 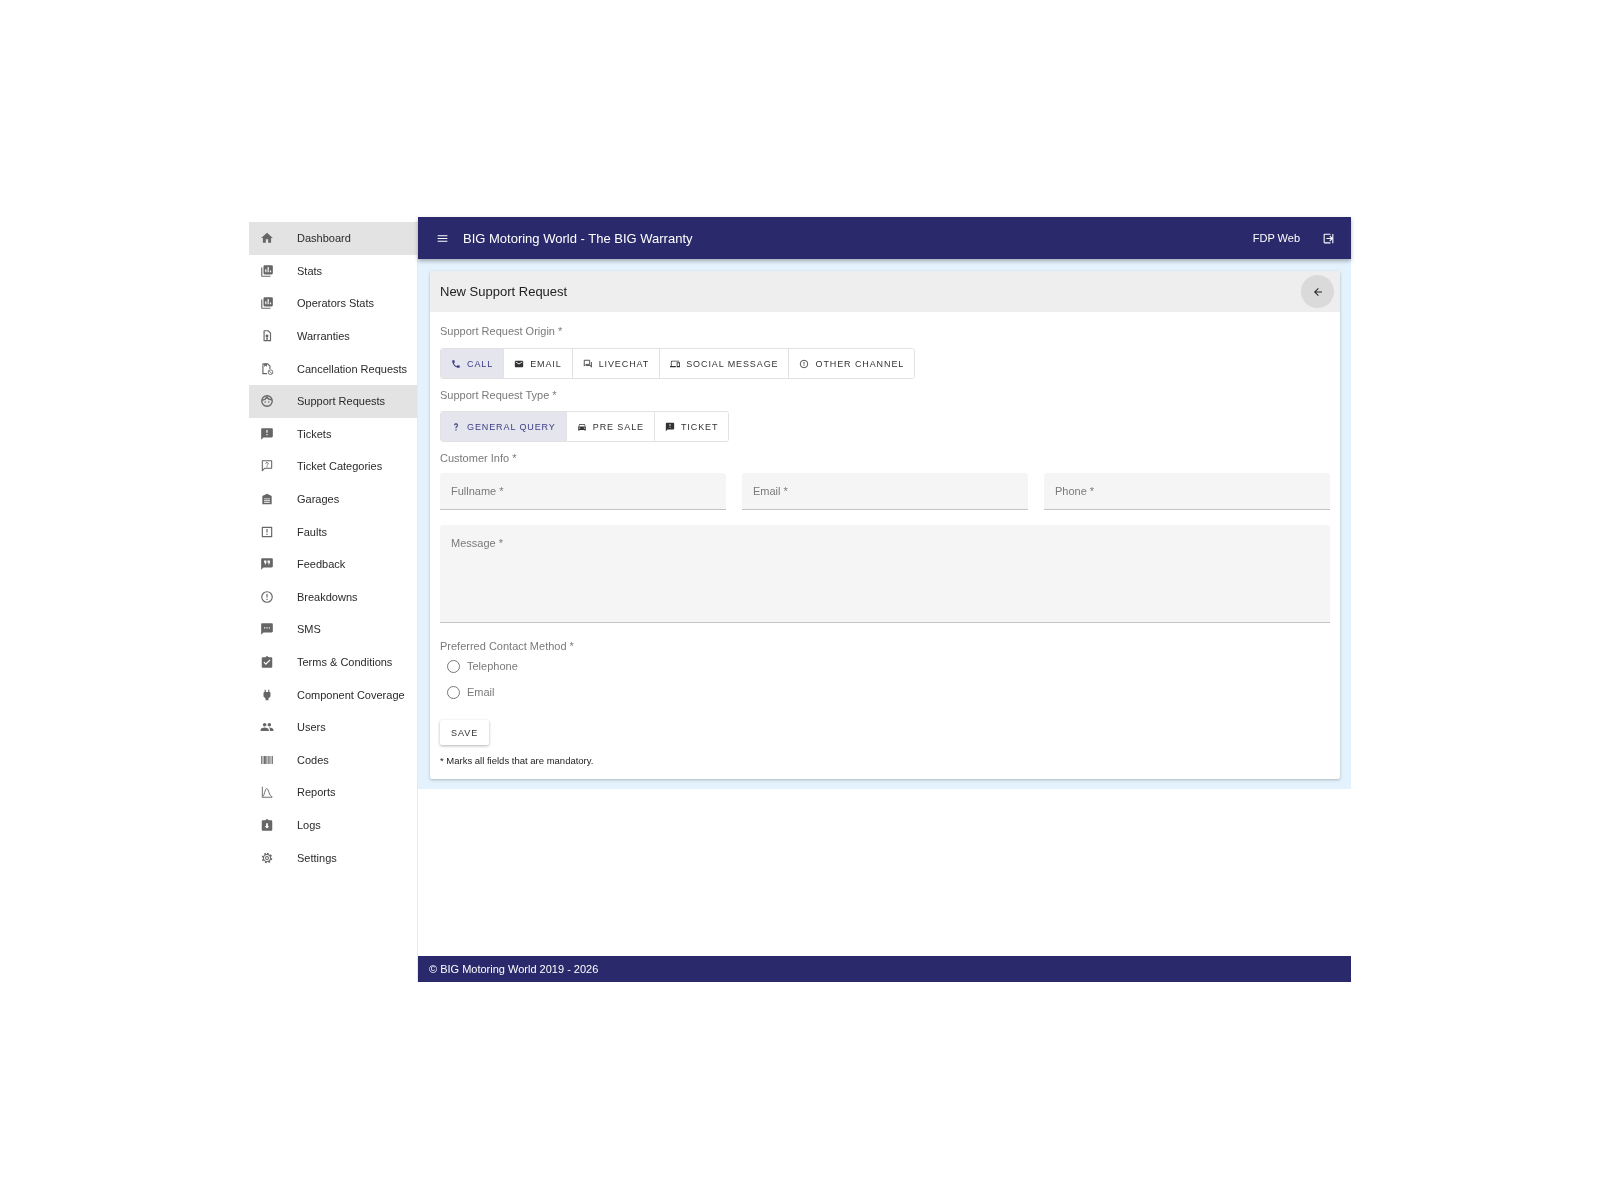 What do you see at coordinates (885, 491) in the screenshot?
I see `text-field: Email *` at bounding box center [885, 491].